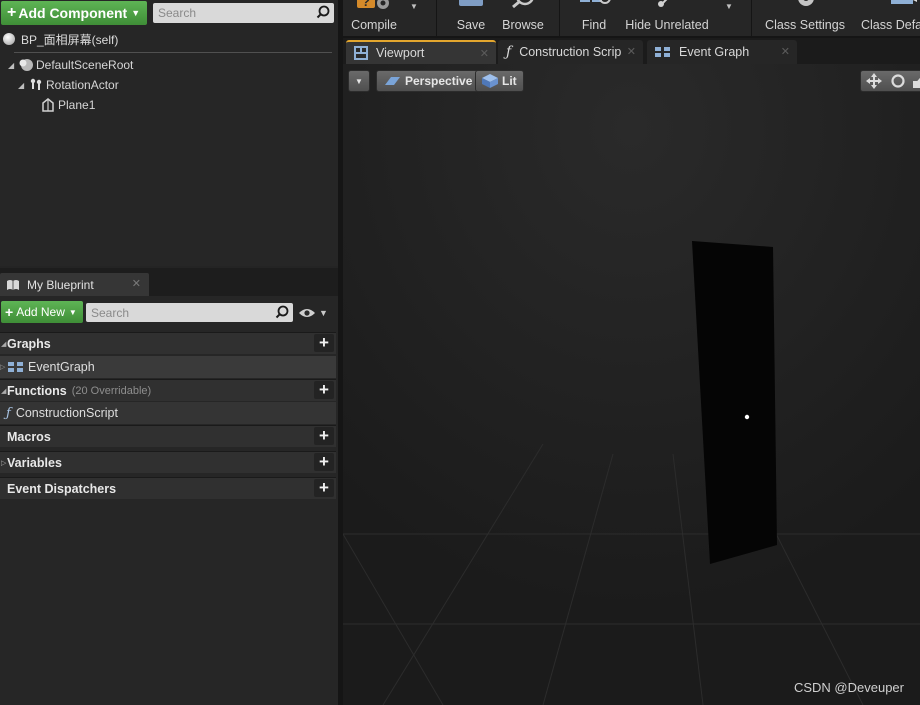  I want to click on tab-my-blueprint: My Blueprint ✕, so click(74, 284).